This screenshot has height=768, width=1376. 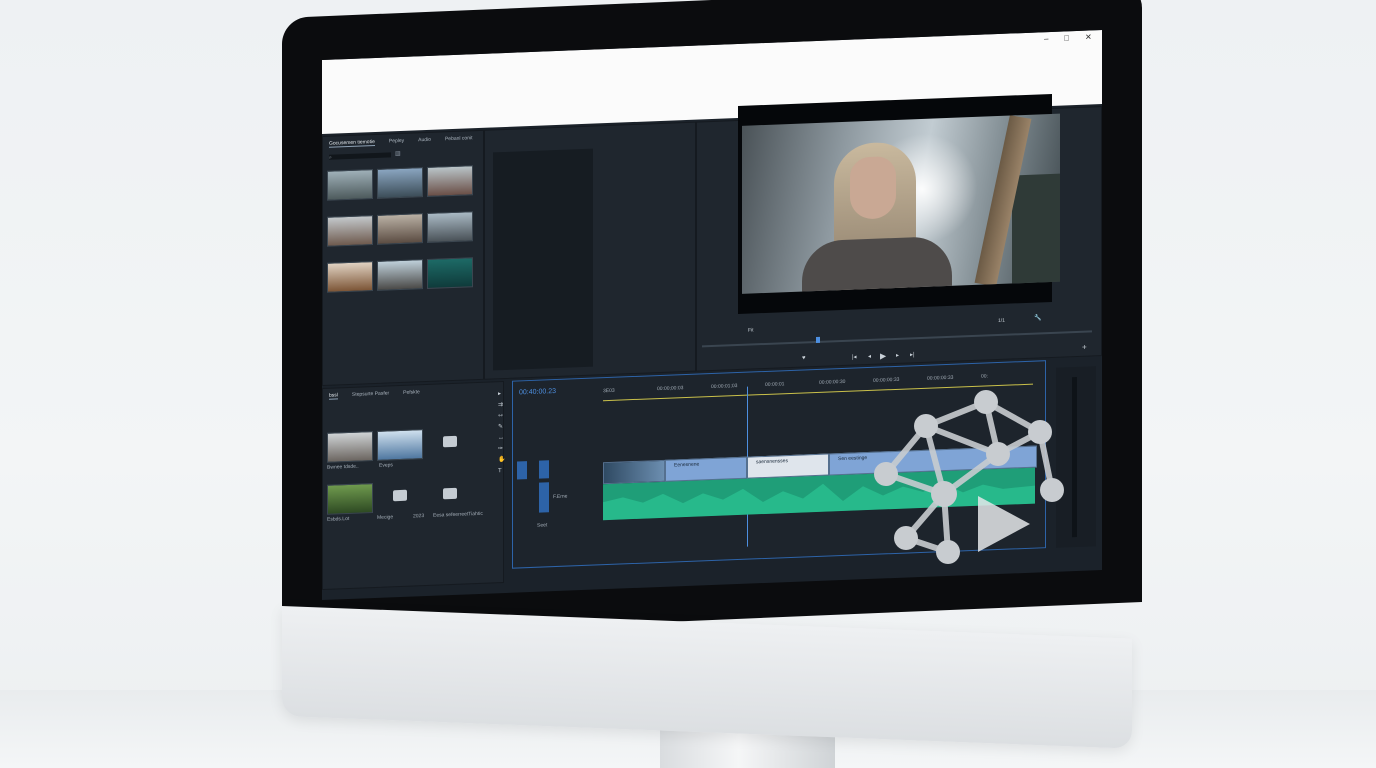 I want to click on media-label: Esbds.Lot, so click(x=338, y=519).